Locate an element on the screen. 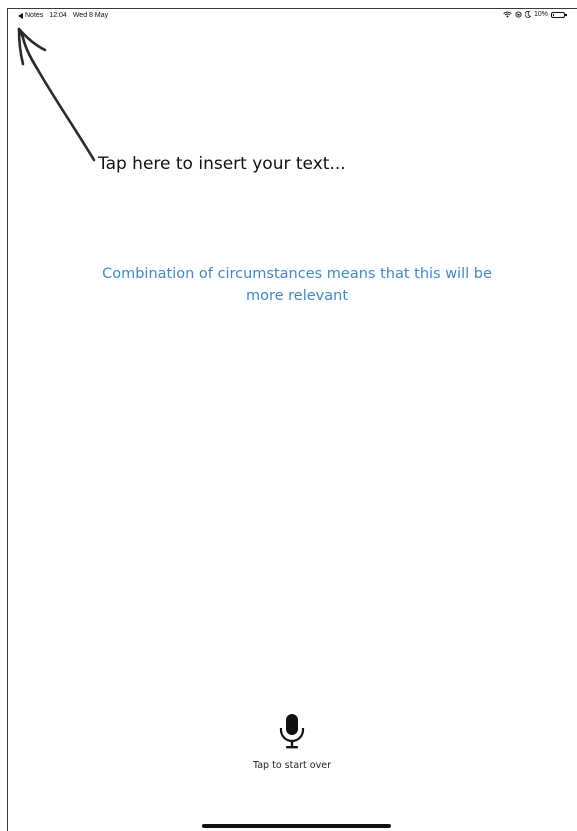 This screenshot has width=577, height=831. battery-percent: 10% is located at coordinates (540, 14).